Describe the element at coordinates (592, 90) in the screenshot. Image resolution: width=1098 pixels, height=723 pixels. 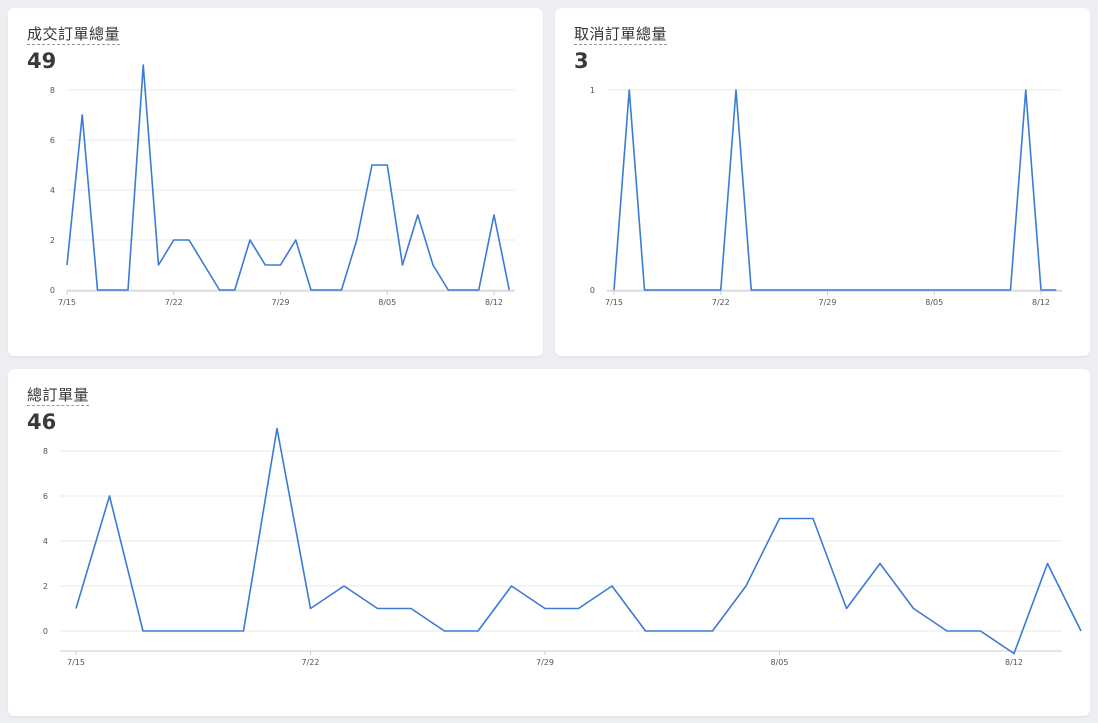
I see `y-tick-label: 1` at that location.